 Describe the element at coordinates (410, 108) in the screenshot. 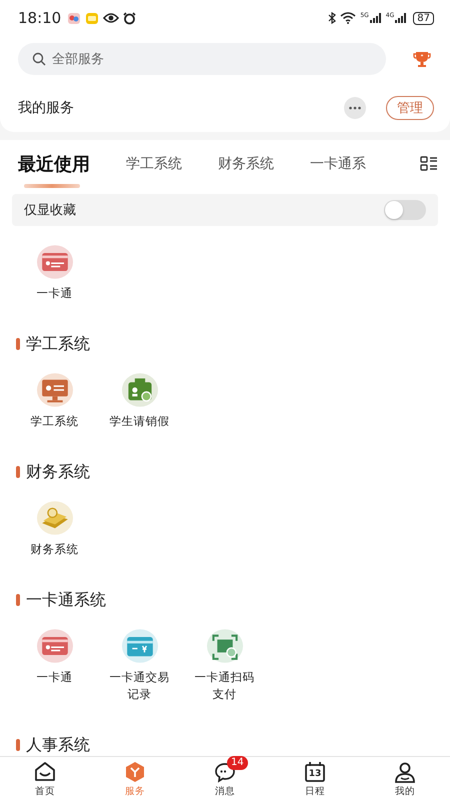

I see `manage-button: 管理` at that location.